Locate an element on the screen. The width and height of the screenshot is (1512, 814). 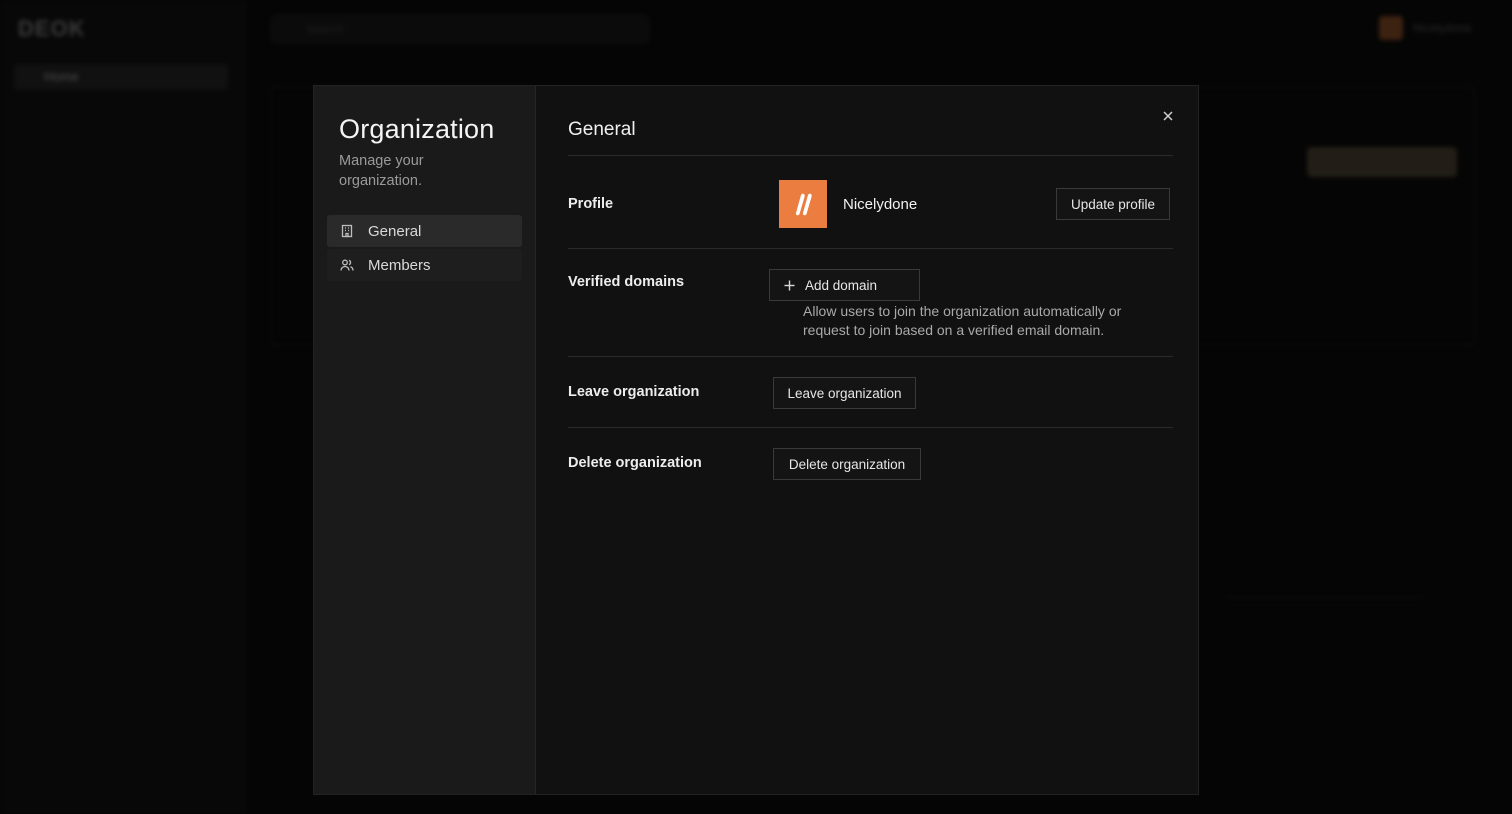
profile-label: Profile is located at coordinates (591, 204).